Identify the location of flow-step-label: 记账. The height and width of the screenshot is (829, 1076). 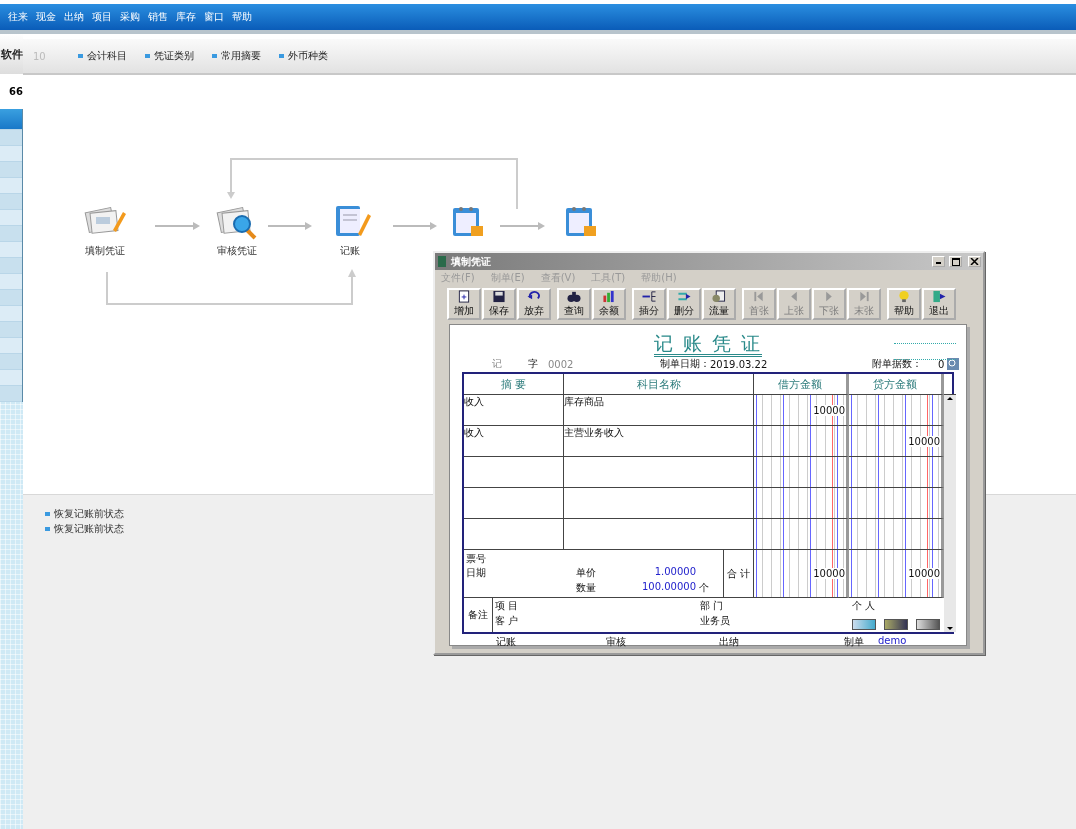
(350, 251).